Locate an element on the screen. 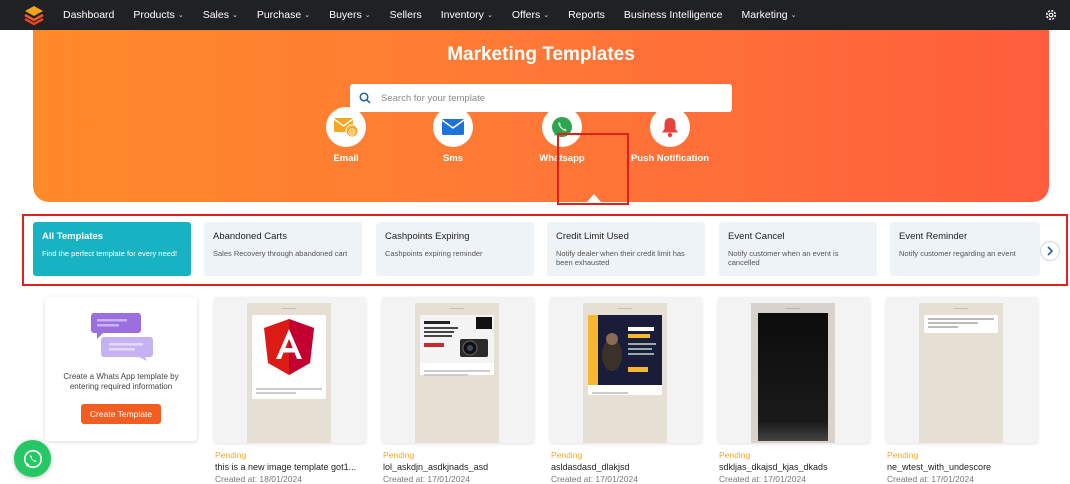 The width and height of the screenshot is (1070, 484). nav-inventory: Inventory ⌄ is located at coordinates (467, 15).